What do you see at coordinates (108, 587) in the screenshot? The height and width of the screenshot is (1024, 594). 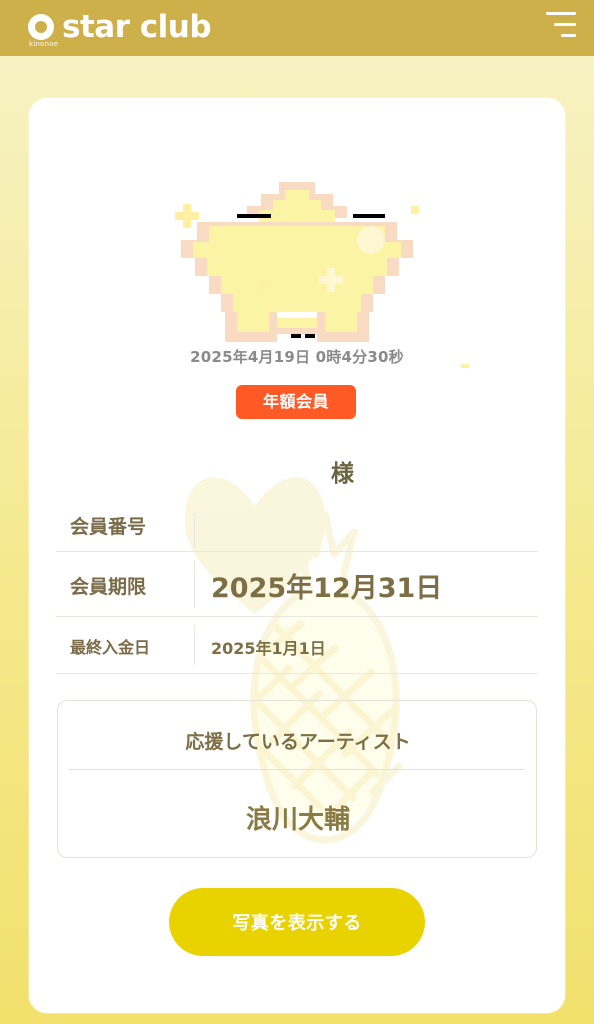 I see `membership-expiry-label: 会員期限` at bounding box center [108, 587].